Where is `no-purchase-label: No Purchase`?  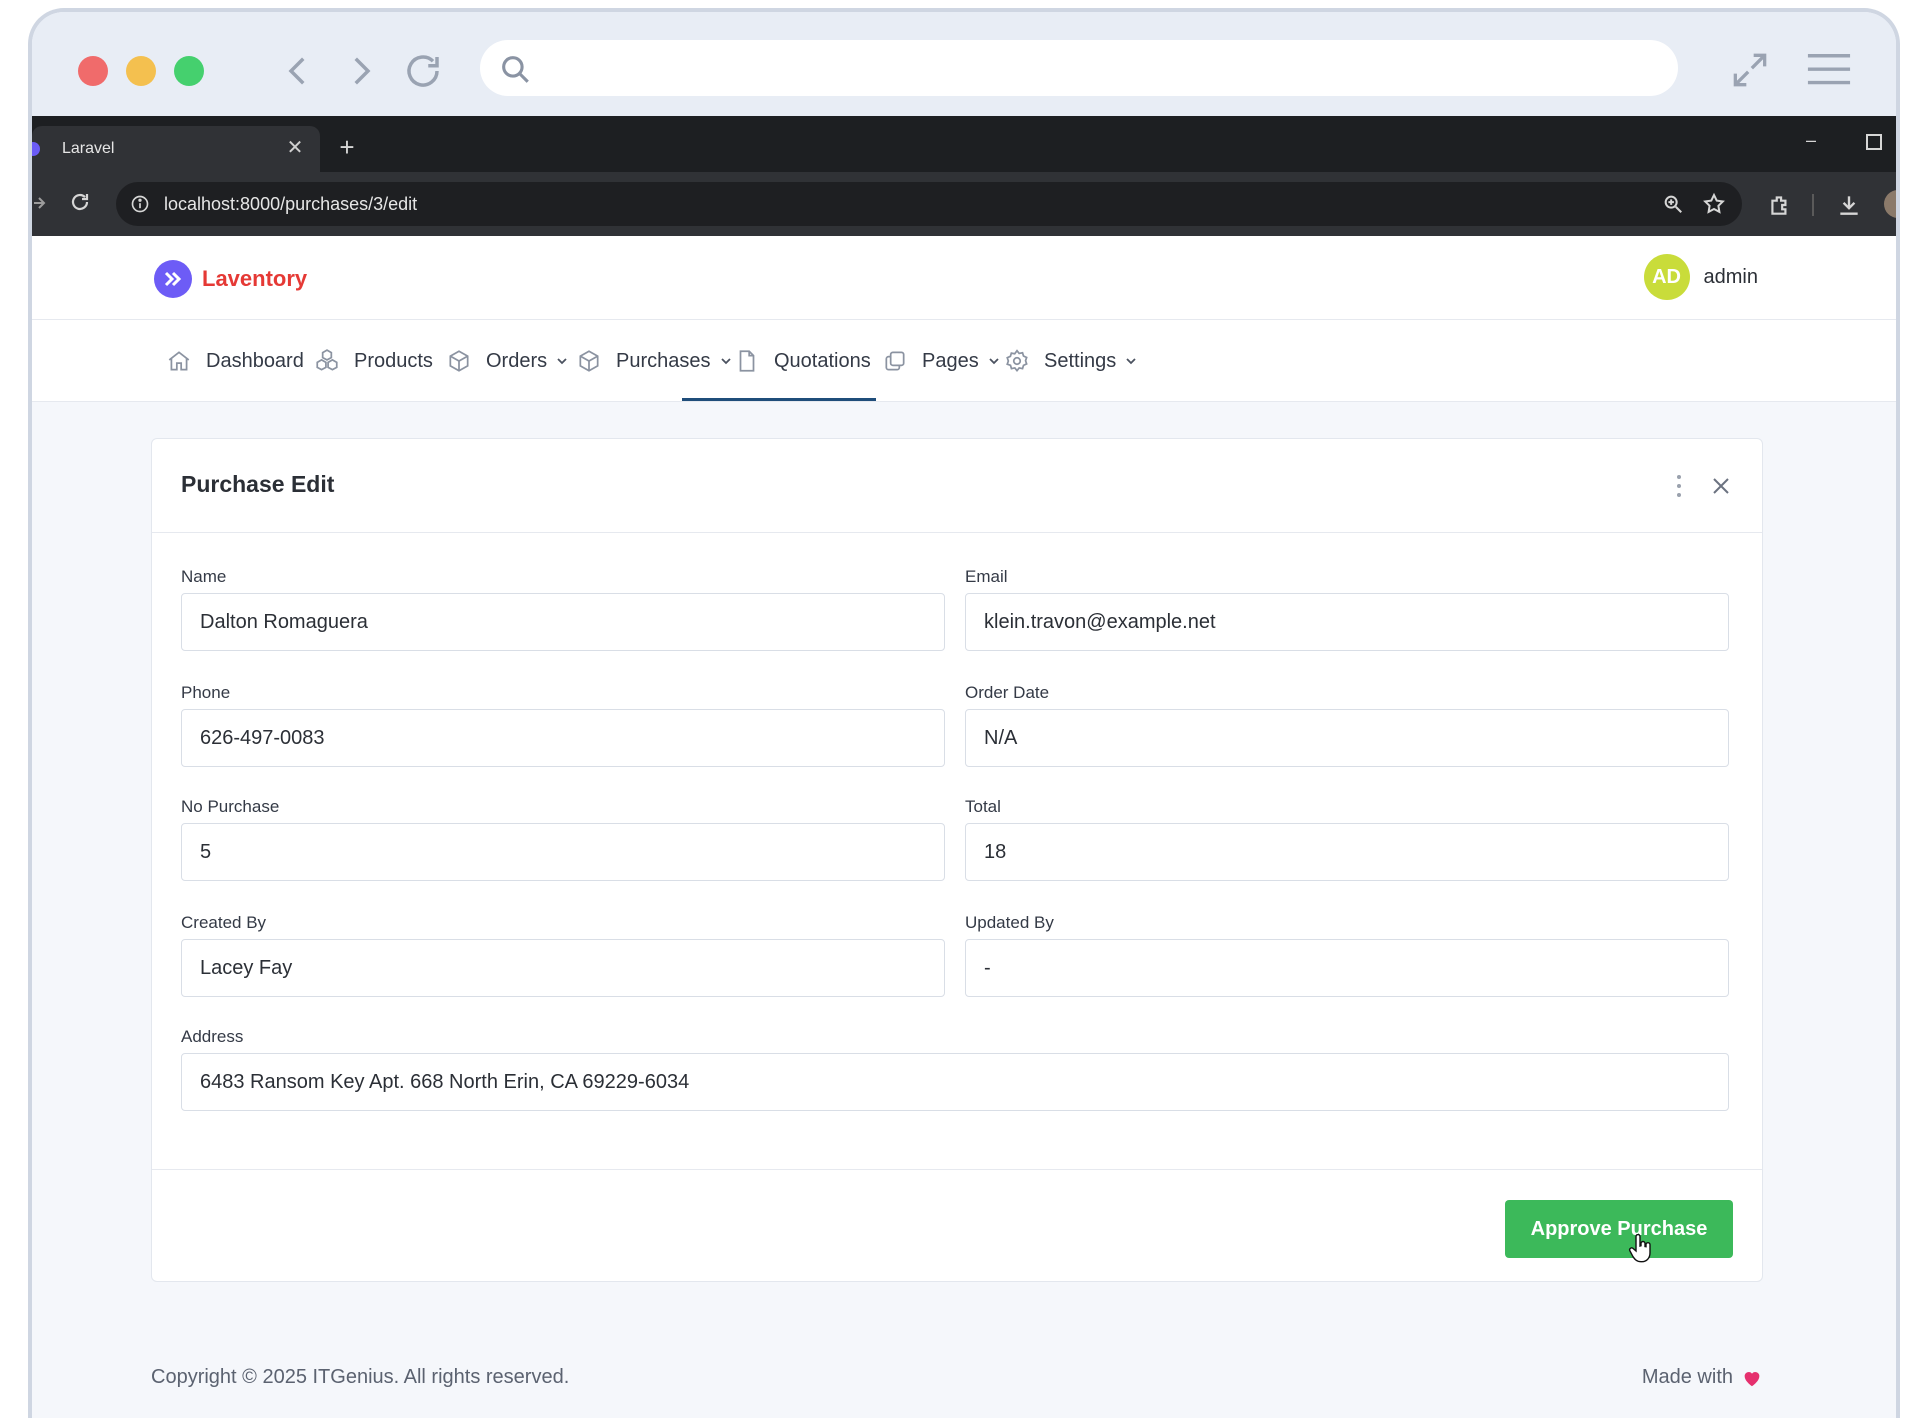 no-purchase-label: No Purchase is located at coordinates (230, 806).